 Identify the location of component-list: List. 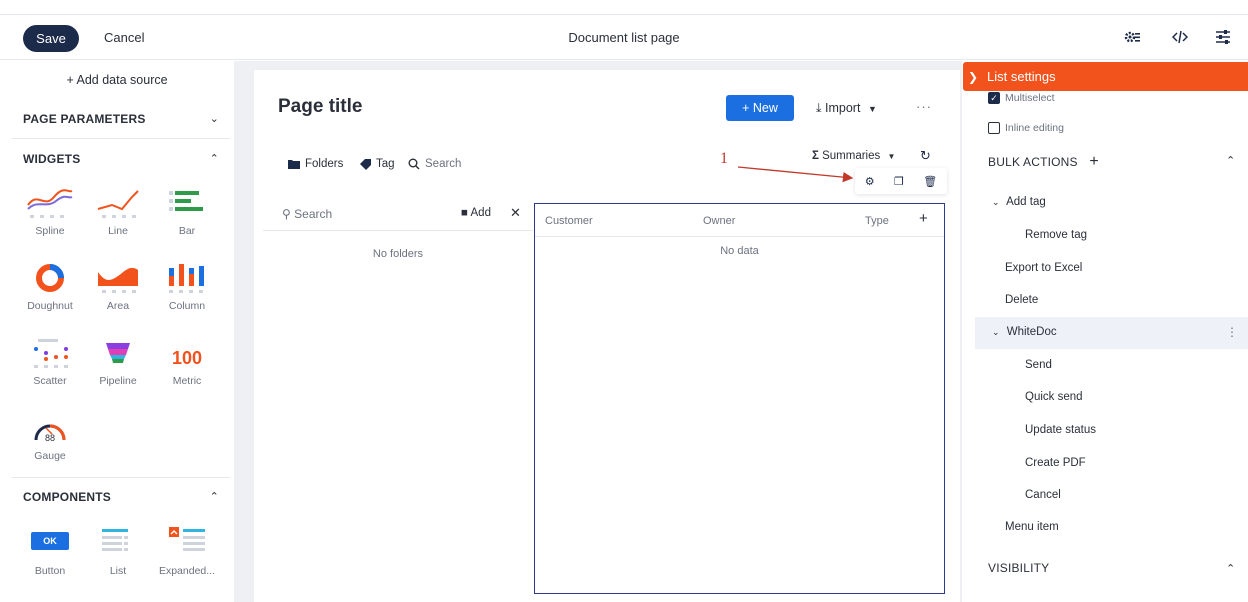
(118, 552).